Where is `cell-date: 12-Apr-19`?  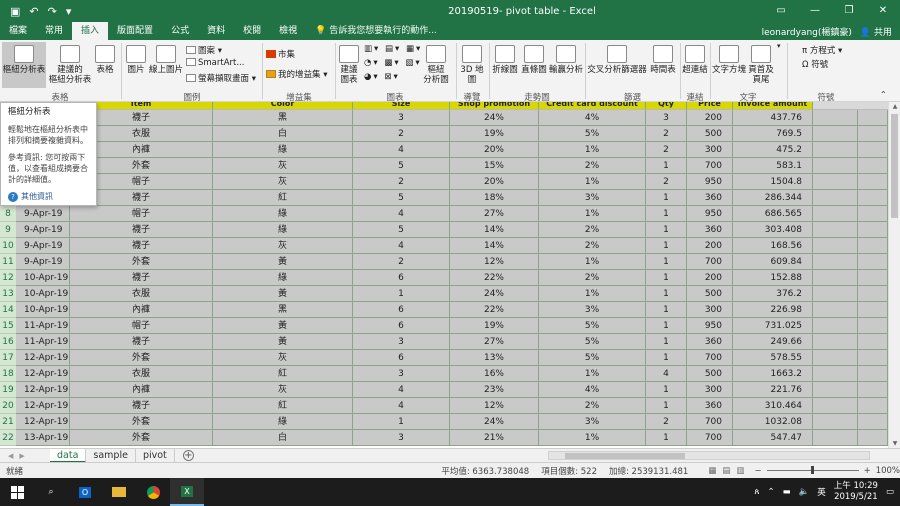 cell-date: 12-Apr-19 is located at coordinates (43, 390).